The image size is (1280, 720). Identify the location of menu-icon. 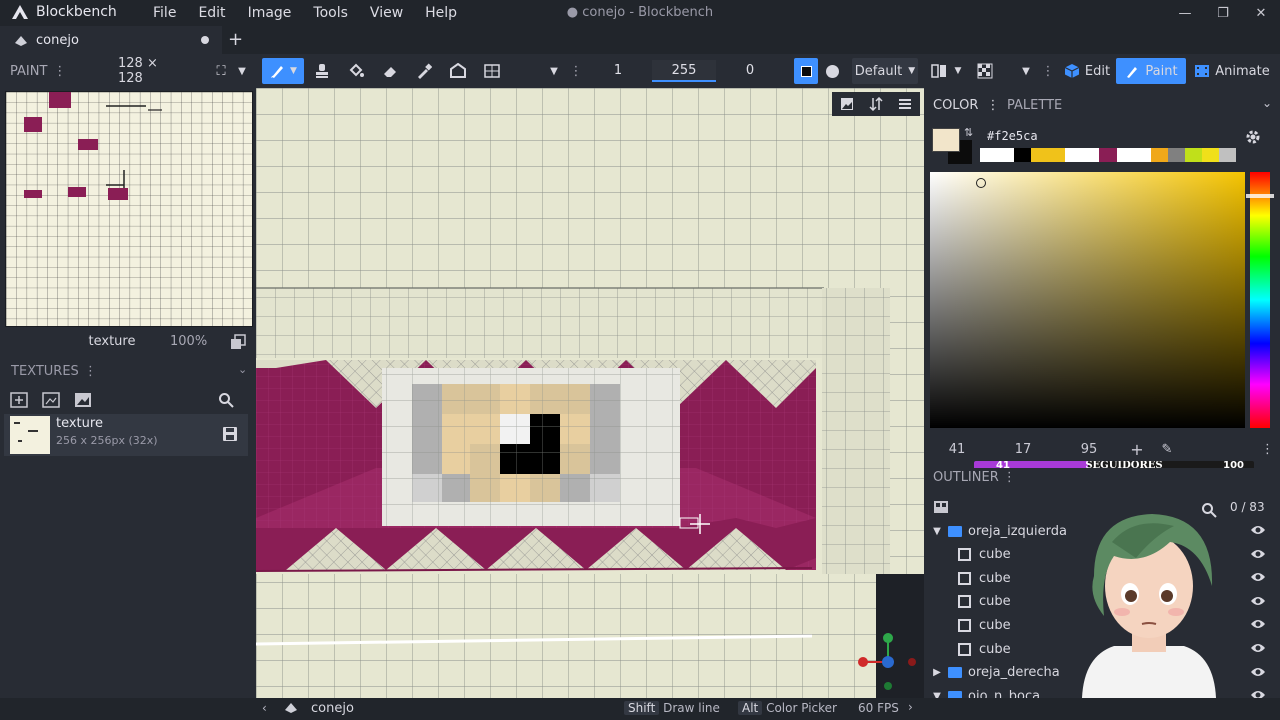
(905, 104).